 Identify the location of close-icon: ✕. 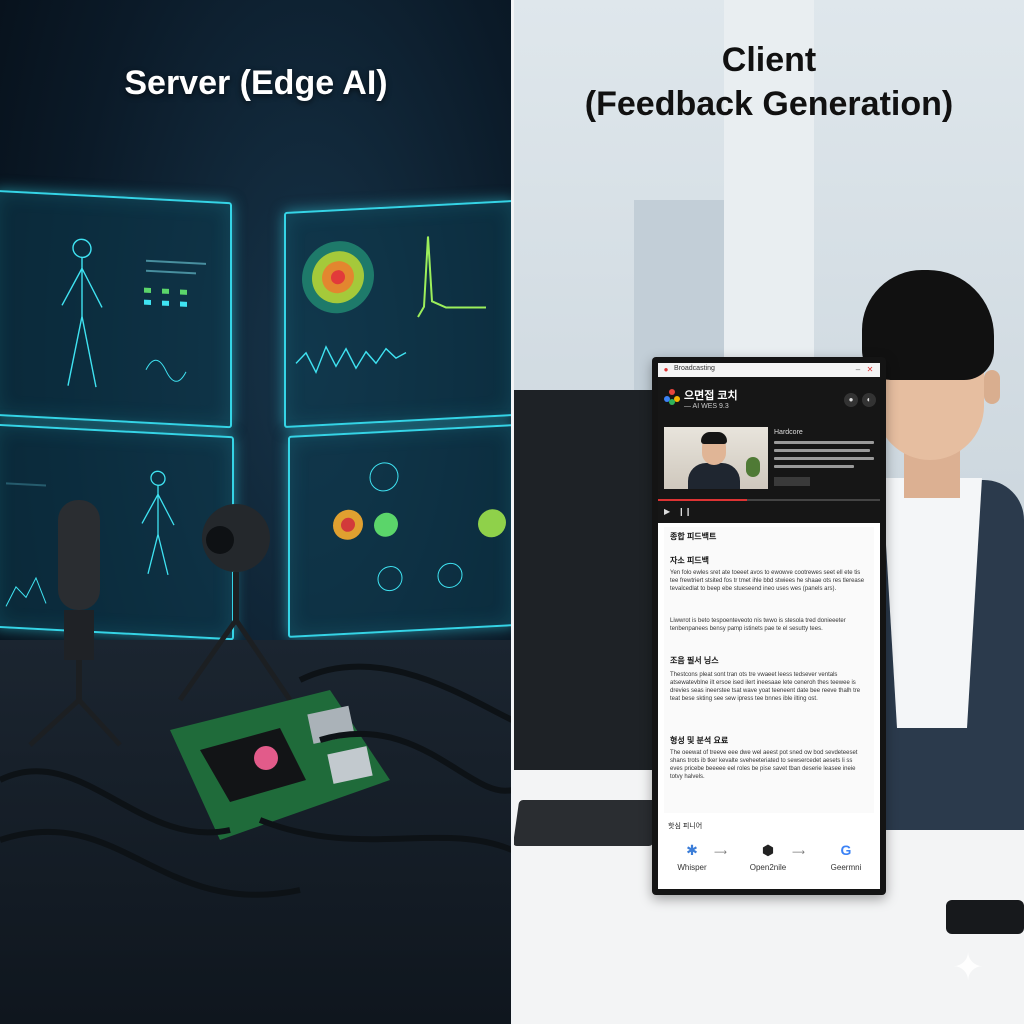
(870, 370).